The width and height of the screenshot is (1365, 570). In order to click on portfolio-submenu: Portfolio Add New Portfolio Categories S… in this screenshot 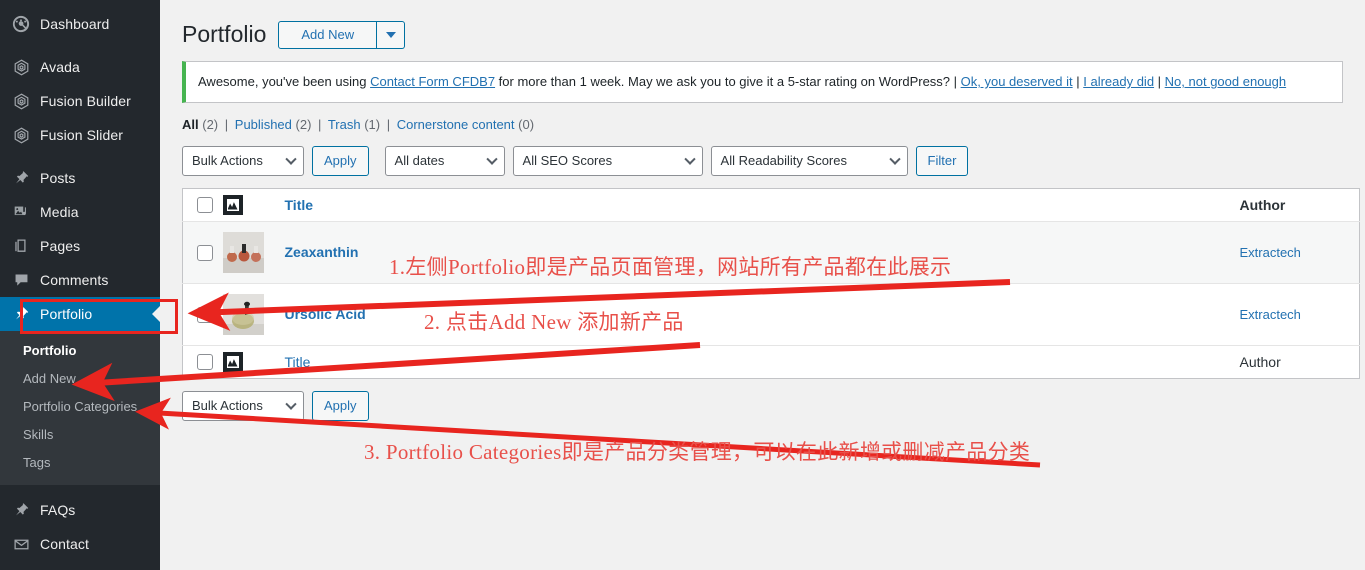, I will do `click(80, 408)`.